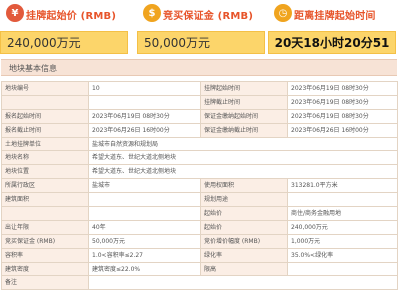 The height and width of the screenshot is (290, 398). I want to click on listing-start-value: 2023年06月19日 08时30分, so click(342, 88).